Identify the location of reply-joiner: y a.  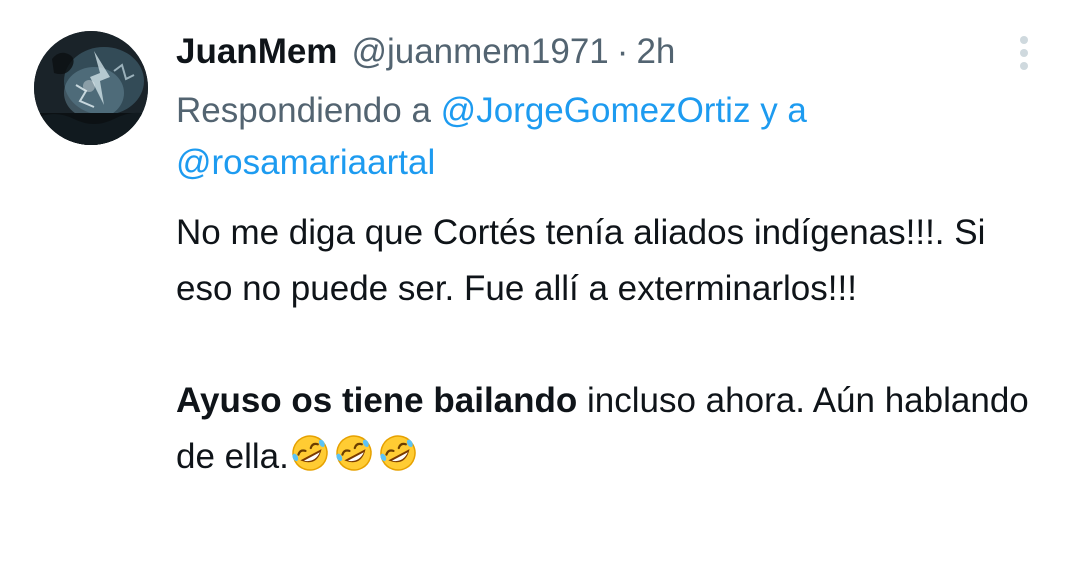
(783, 110).